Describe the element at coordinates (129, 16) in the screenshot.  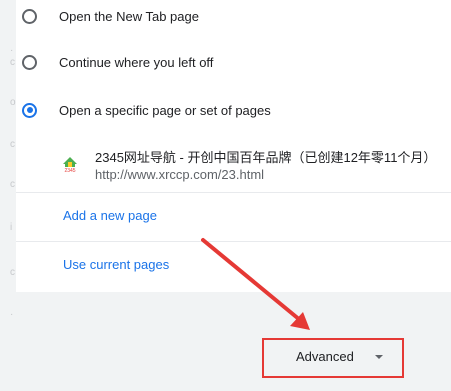
I see `radio-label-new-tab: Open the New Tab page` at that location.